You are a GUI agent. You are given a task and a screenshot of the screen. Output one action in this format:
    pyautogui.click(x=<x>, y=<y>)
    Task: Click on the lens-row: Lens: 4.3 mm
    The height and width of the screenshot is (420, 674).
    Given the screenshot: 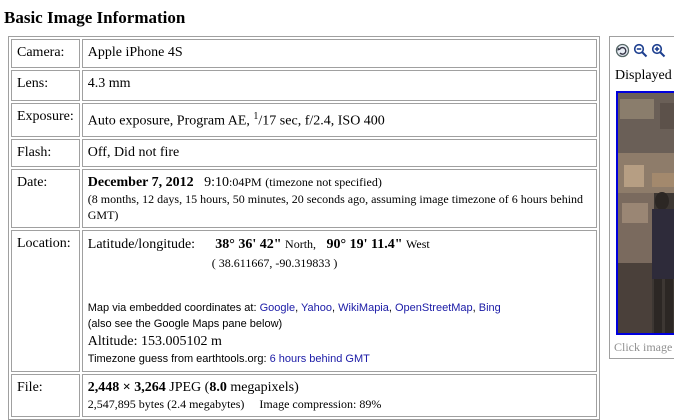 What is the action you would take?
    pyautogui.click(x=304, y=85)
    